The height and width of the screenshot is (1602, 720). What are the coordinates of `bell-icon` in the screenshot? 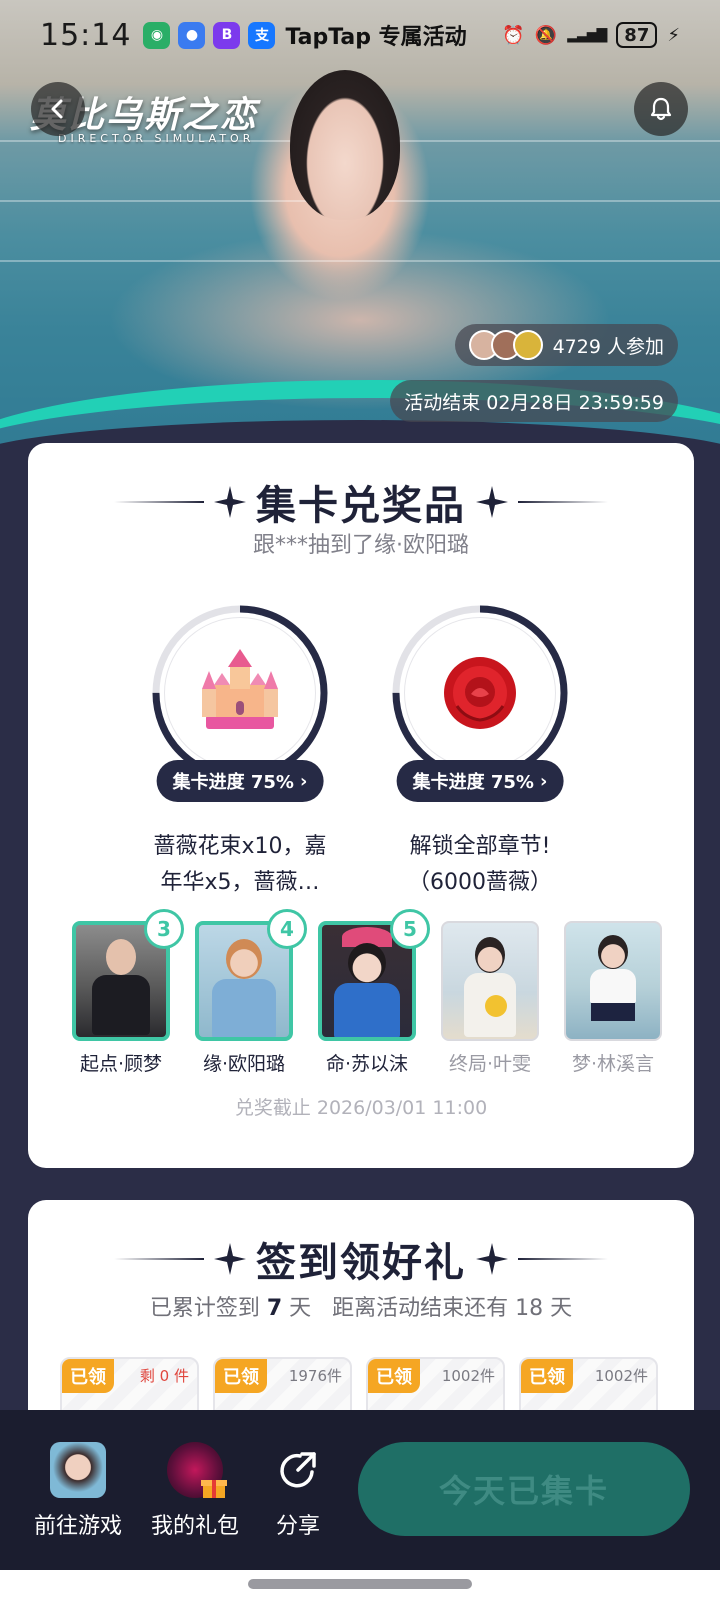 It's located at (661, 109).